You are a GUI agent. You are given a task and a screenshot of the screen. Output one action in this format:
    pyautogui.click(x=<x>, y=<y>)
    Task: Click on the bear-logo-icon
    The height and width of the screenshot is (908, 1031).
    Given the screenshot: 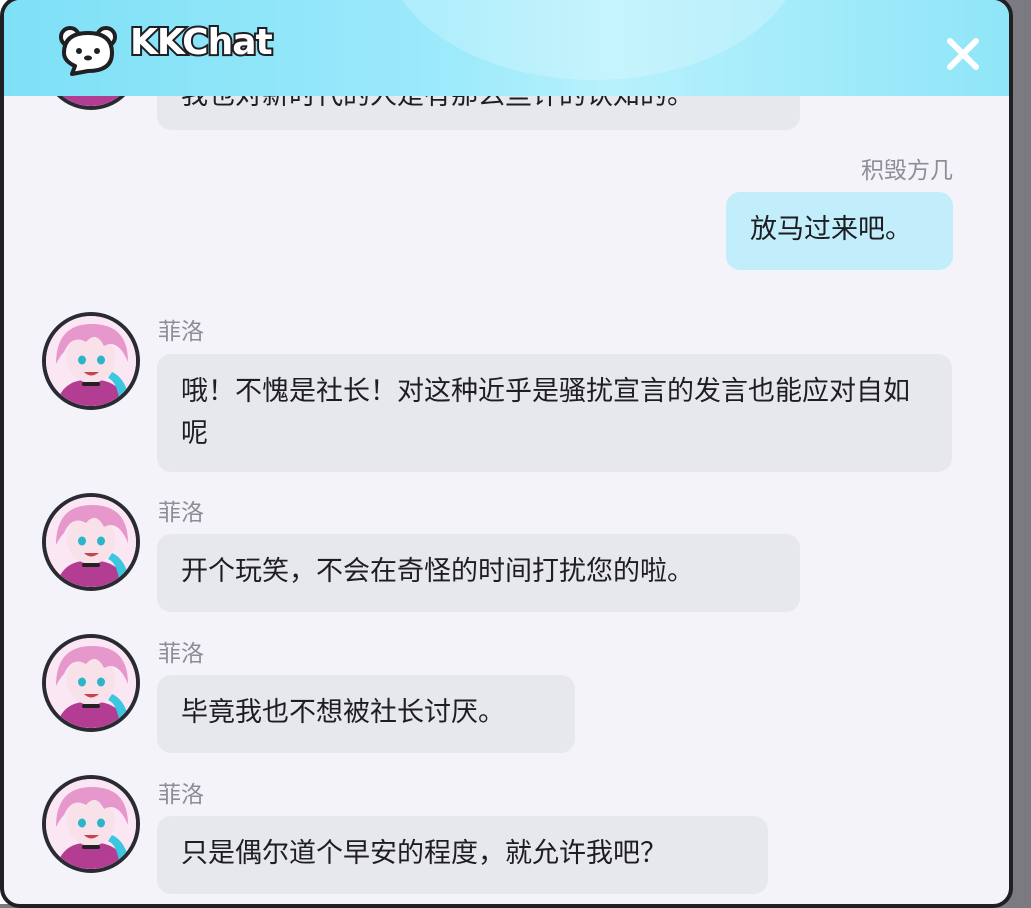 What is the action you would take?
    pyautogui.click(x=88, y=51)
    